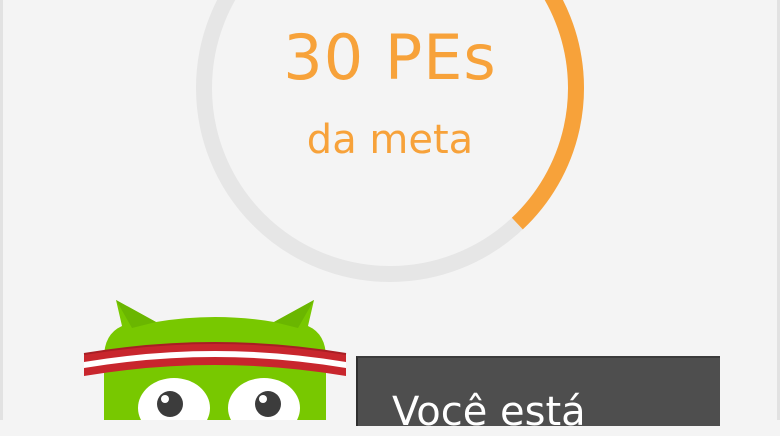 The width and height of the screenshot is (780, 436). Describe the element at coordinates (489, 412) in the screenshot. I see `message-text: Você está` at that location.